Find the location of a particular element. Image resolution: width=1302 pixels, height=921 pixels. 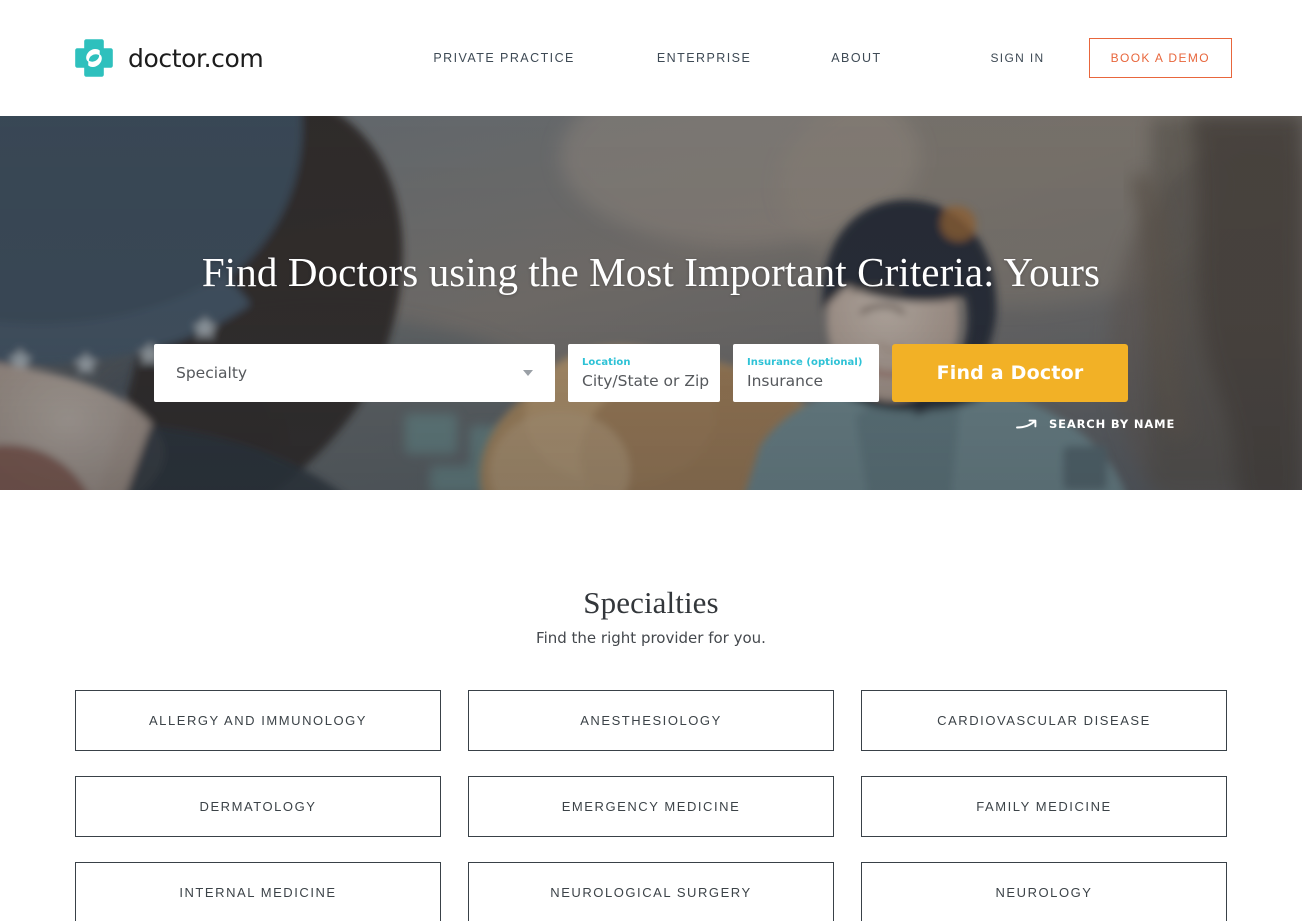

specialty-card-label: ALLERGY AND IMMUNOLOGY is located at coordinates (258, 720).